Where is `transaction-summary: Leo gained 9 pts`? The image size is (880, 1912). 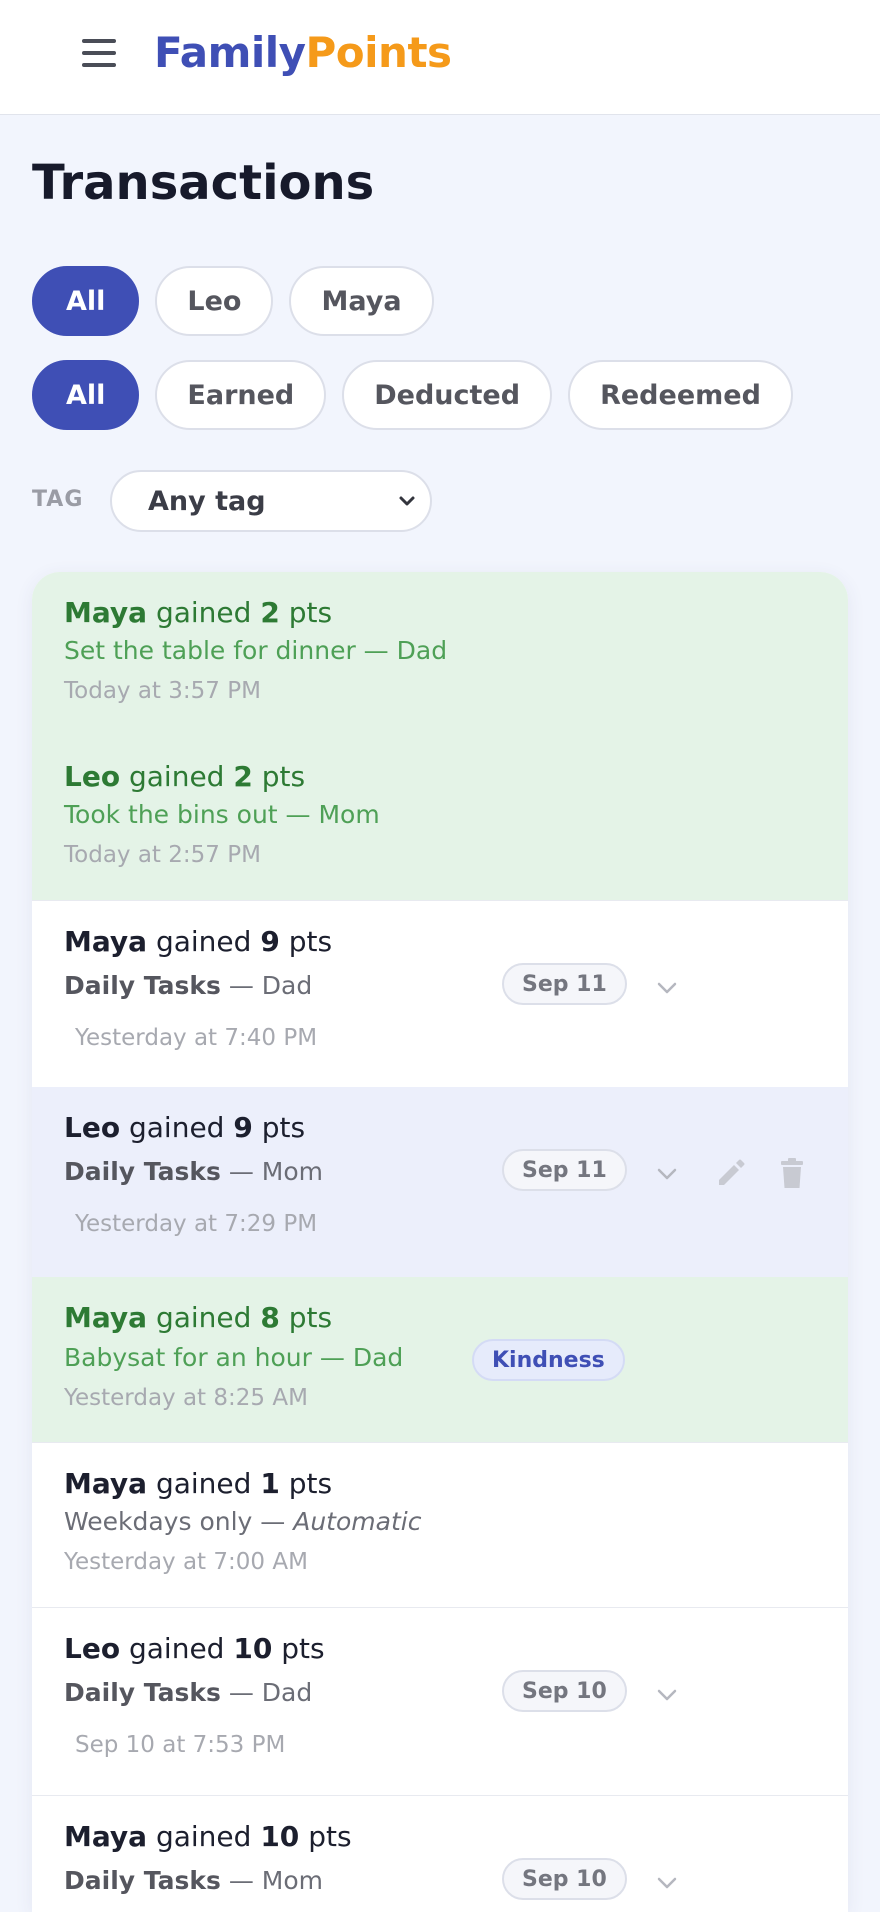
transaction-summary: Leo gained 9 pts is located at coordinates (185, 1127).